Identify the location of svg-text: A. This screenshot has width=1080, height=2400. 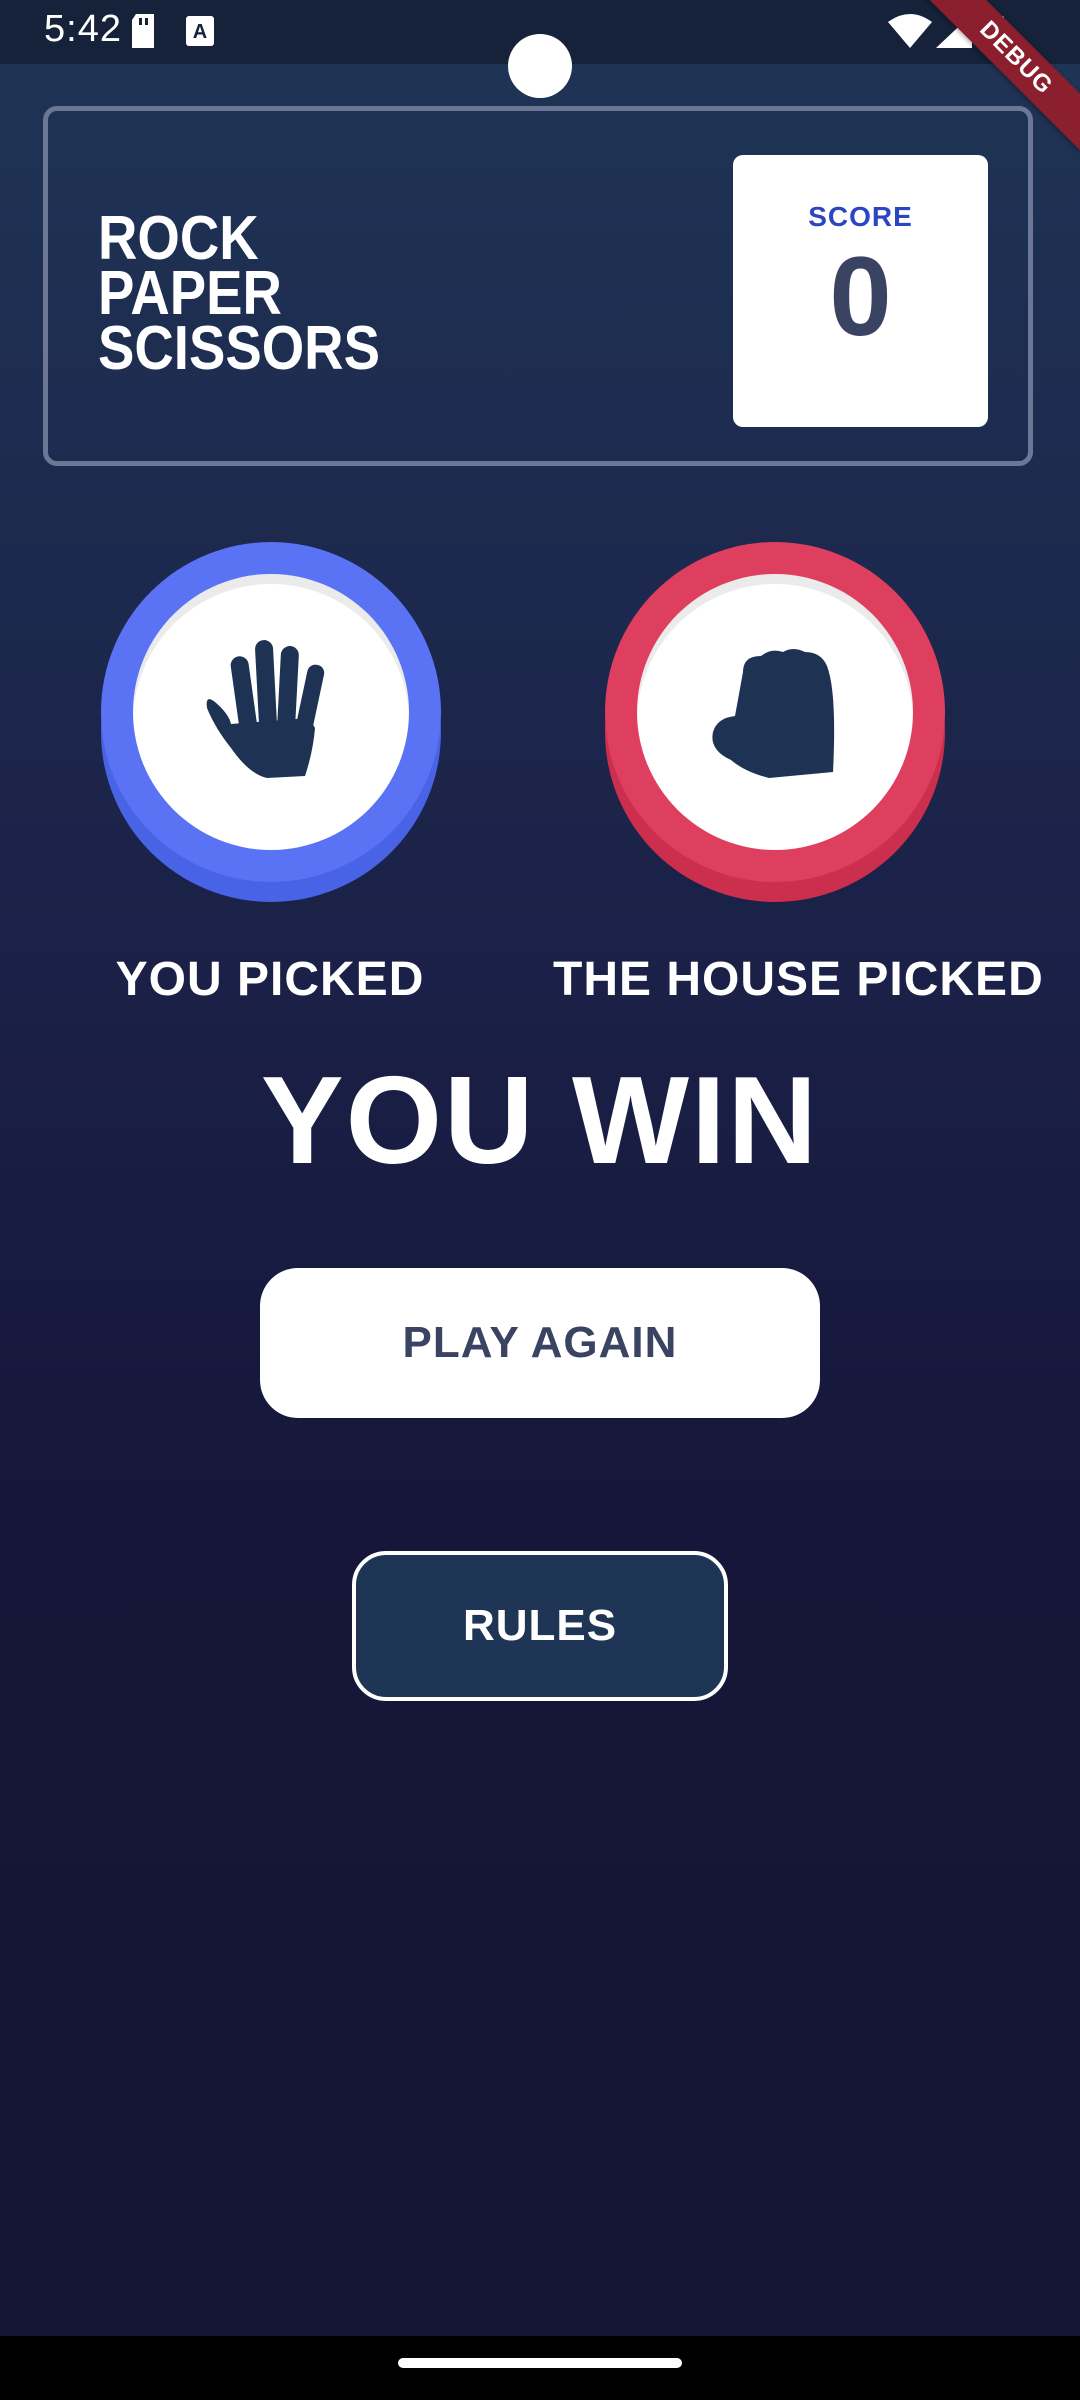
(200, 32).